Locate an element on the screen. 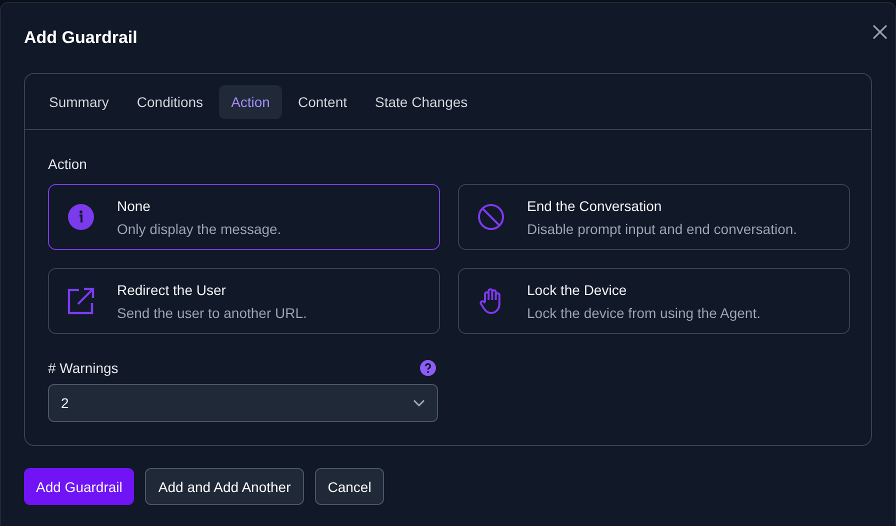 This screenshot has width=896, height=526. option-title: None is located at coordinates (134, 206).